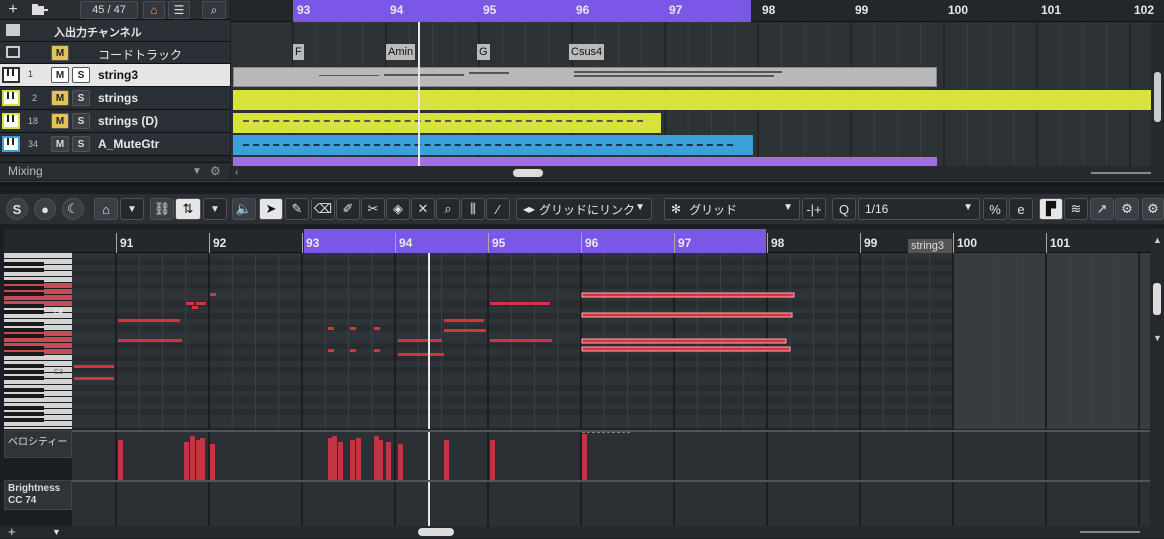 This screenshot has width=1164, height=539. Describe the element at coordinates (188, 209) in the screenshot. I see `snap-icon: ⇅` at that location.